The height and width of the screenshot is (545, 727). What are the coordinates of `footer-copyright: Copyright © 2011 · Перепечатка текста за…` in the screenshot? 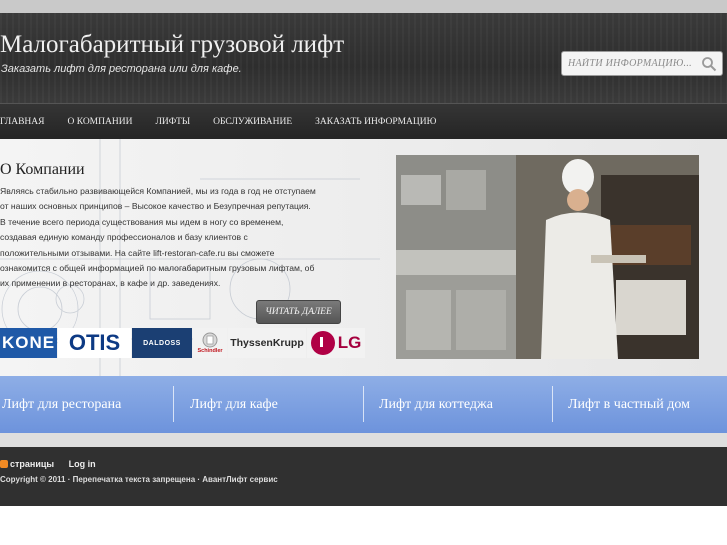 It's located at (139, 479).